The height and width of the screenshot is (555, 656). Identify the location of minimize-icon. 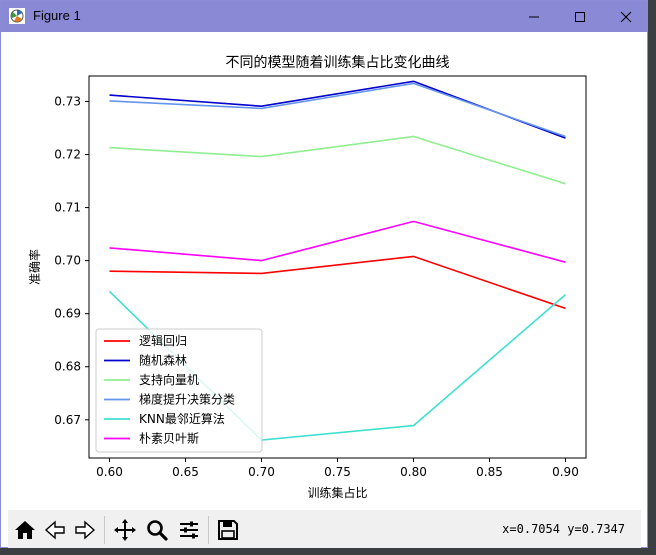
(534, 17).